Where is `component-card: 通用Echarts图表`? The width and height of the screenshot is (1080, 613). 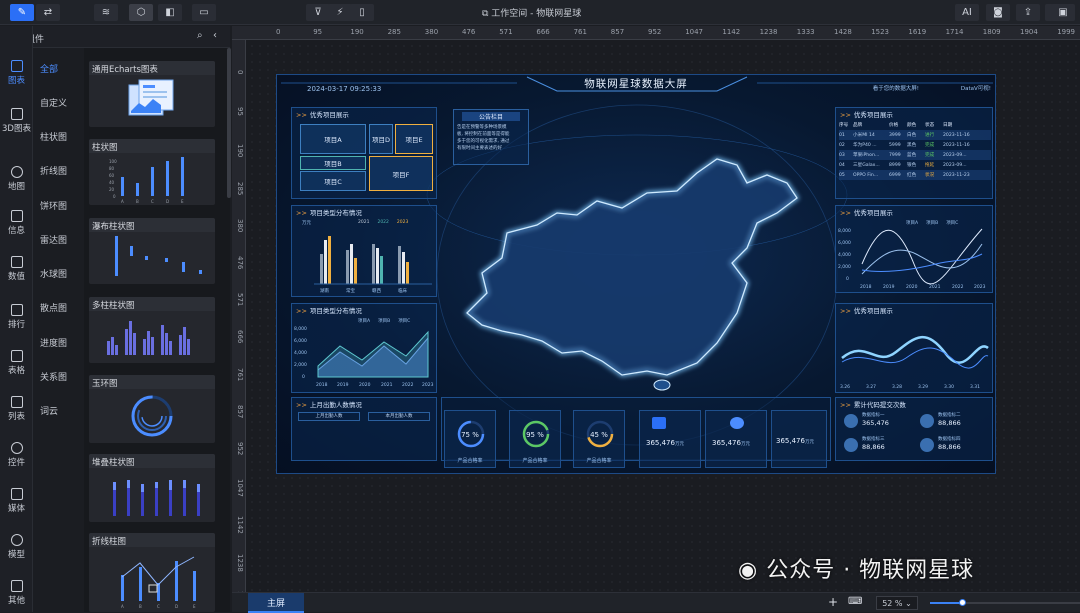 component-card: 通用Echarts图表 is located at coordinates (152, 94).